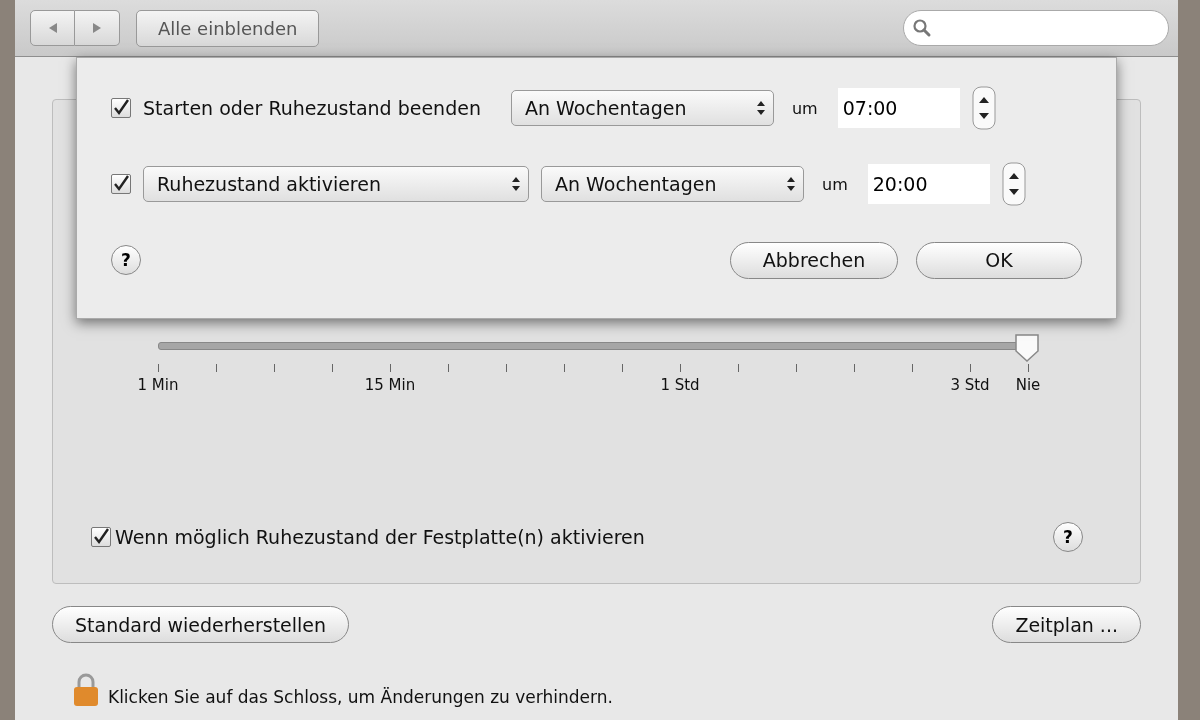 The width and height of the screenshot is (1200, 720). I want to click on action-popup: Ruhezustand aktivieren, so click(336, 184).